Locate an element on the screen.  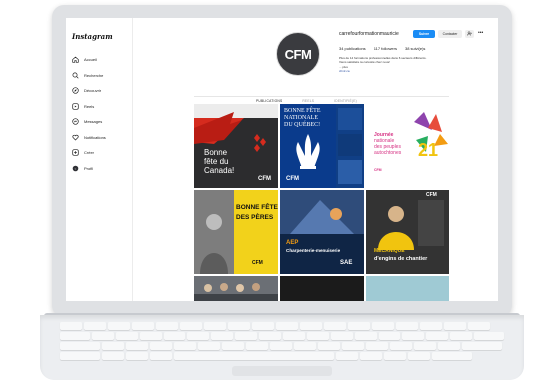
profile-username: carrefourformationmauricie is located at coordinates (369, 34).